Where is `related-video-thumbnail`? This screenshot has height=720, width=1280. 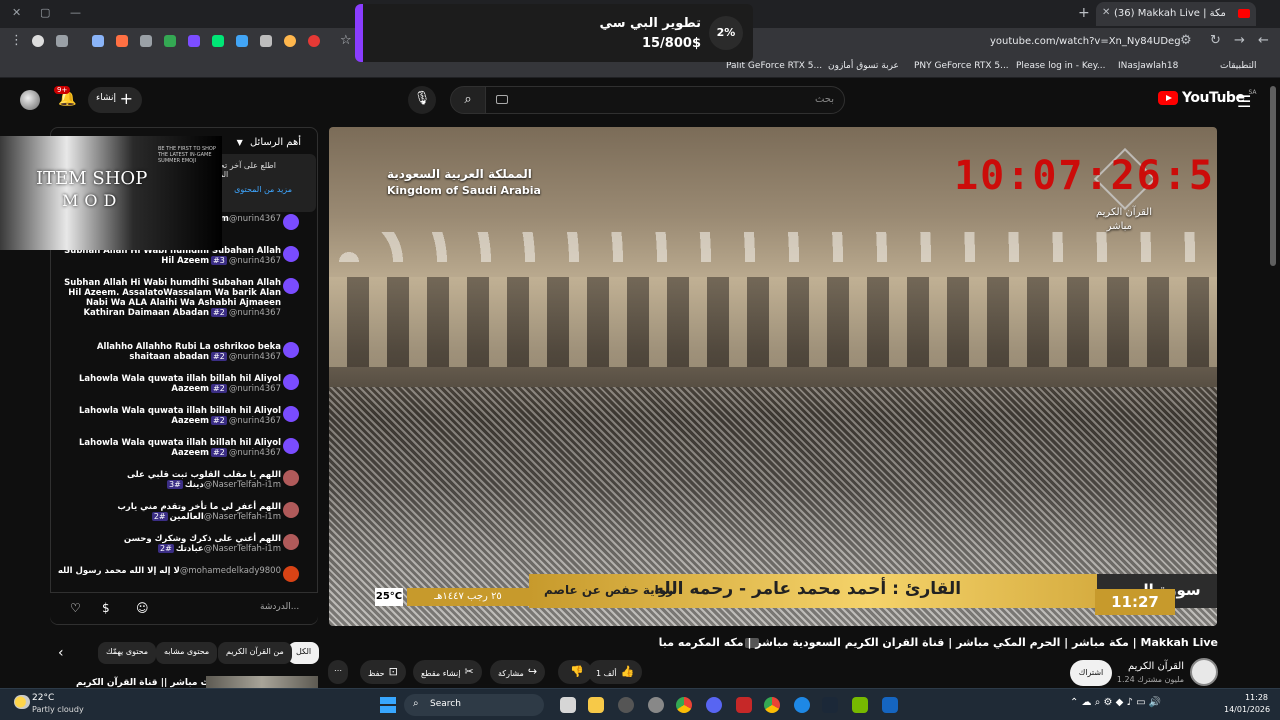 related-video-thumbnail is located at coordinates (262, 682).